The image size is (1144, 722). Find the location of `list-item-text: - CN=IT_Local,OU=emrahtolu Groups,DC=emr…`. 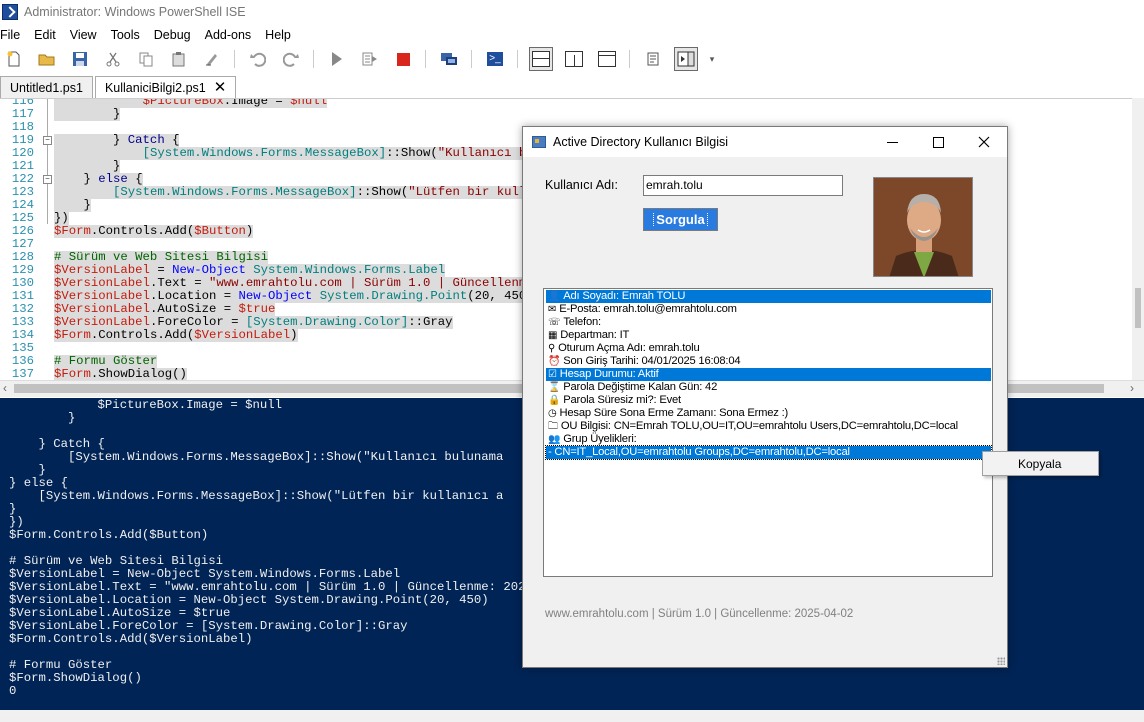

list-item-text: - CN=IT_Local,OU=emrahtolu Groups,DC=emr… is located at coordinates (699, 452).